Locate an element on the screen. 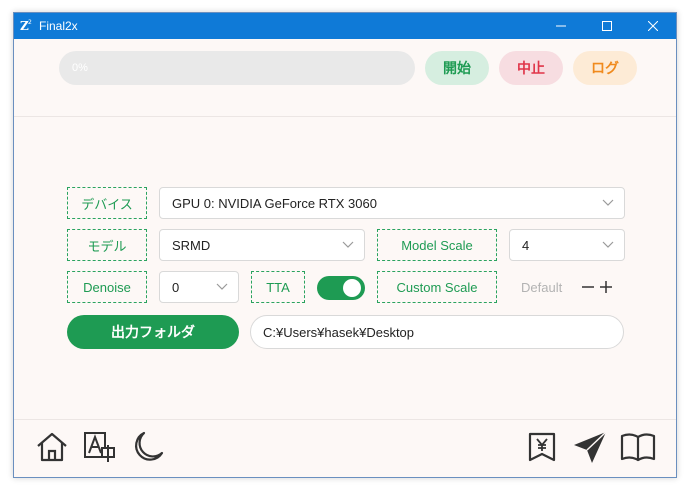 The width and height of the screenshot is (690, 492). denoise-value: 0 is located at coordinates (176, 287).